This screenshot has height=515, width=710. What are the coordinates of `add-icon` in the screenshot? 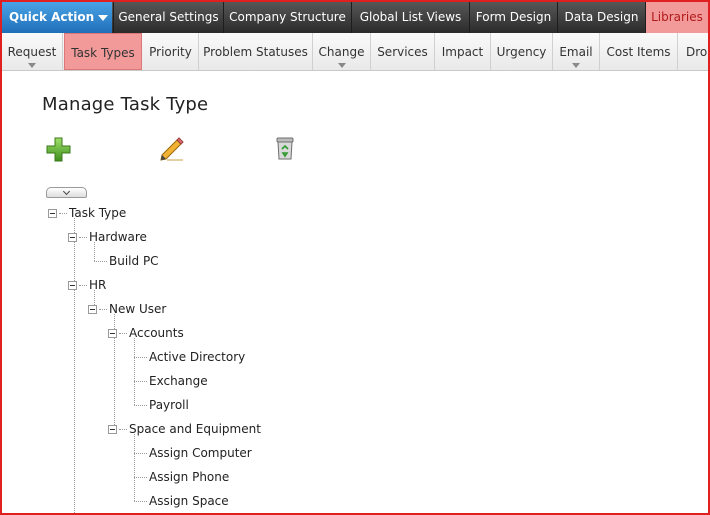 It's located at (58, 149).